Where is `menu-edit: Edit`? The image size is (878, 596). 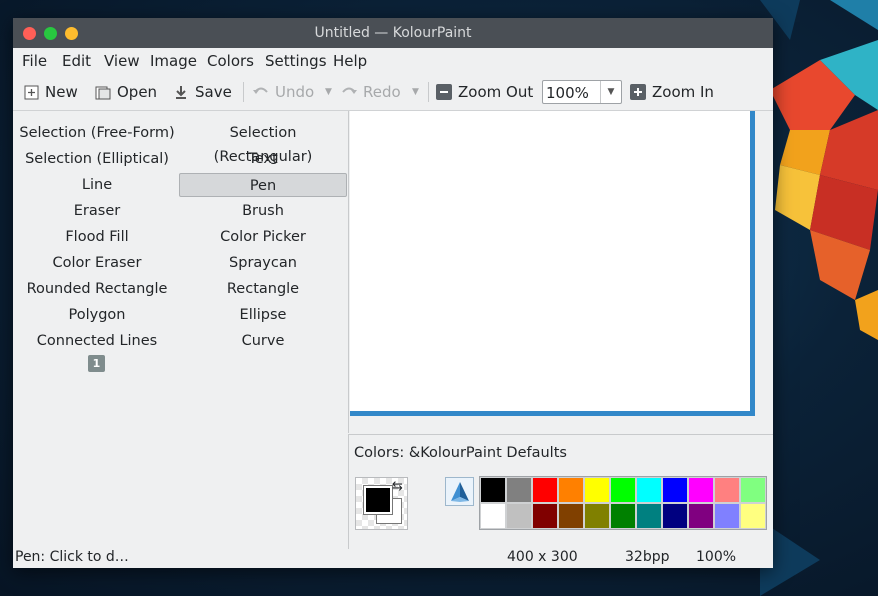
menu-edit: Edit is located at coordinates (76, 61).